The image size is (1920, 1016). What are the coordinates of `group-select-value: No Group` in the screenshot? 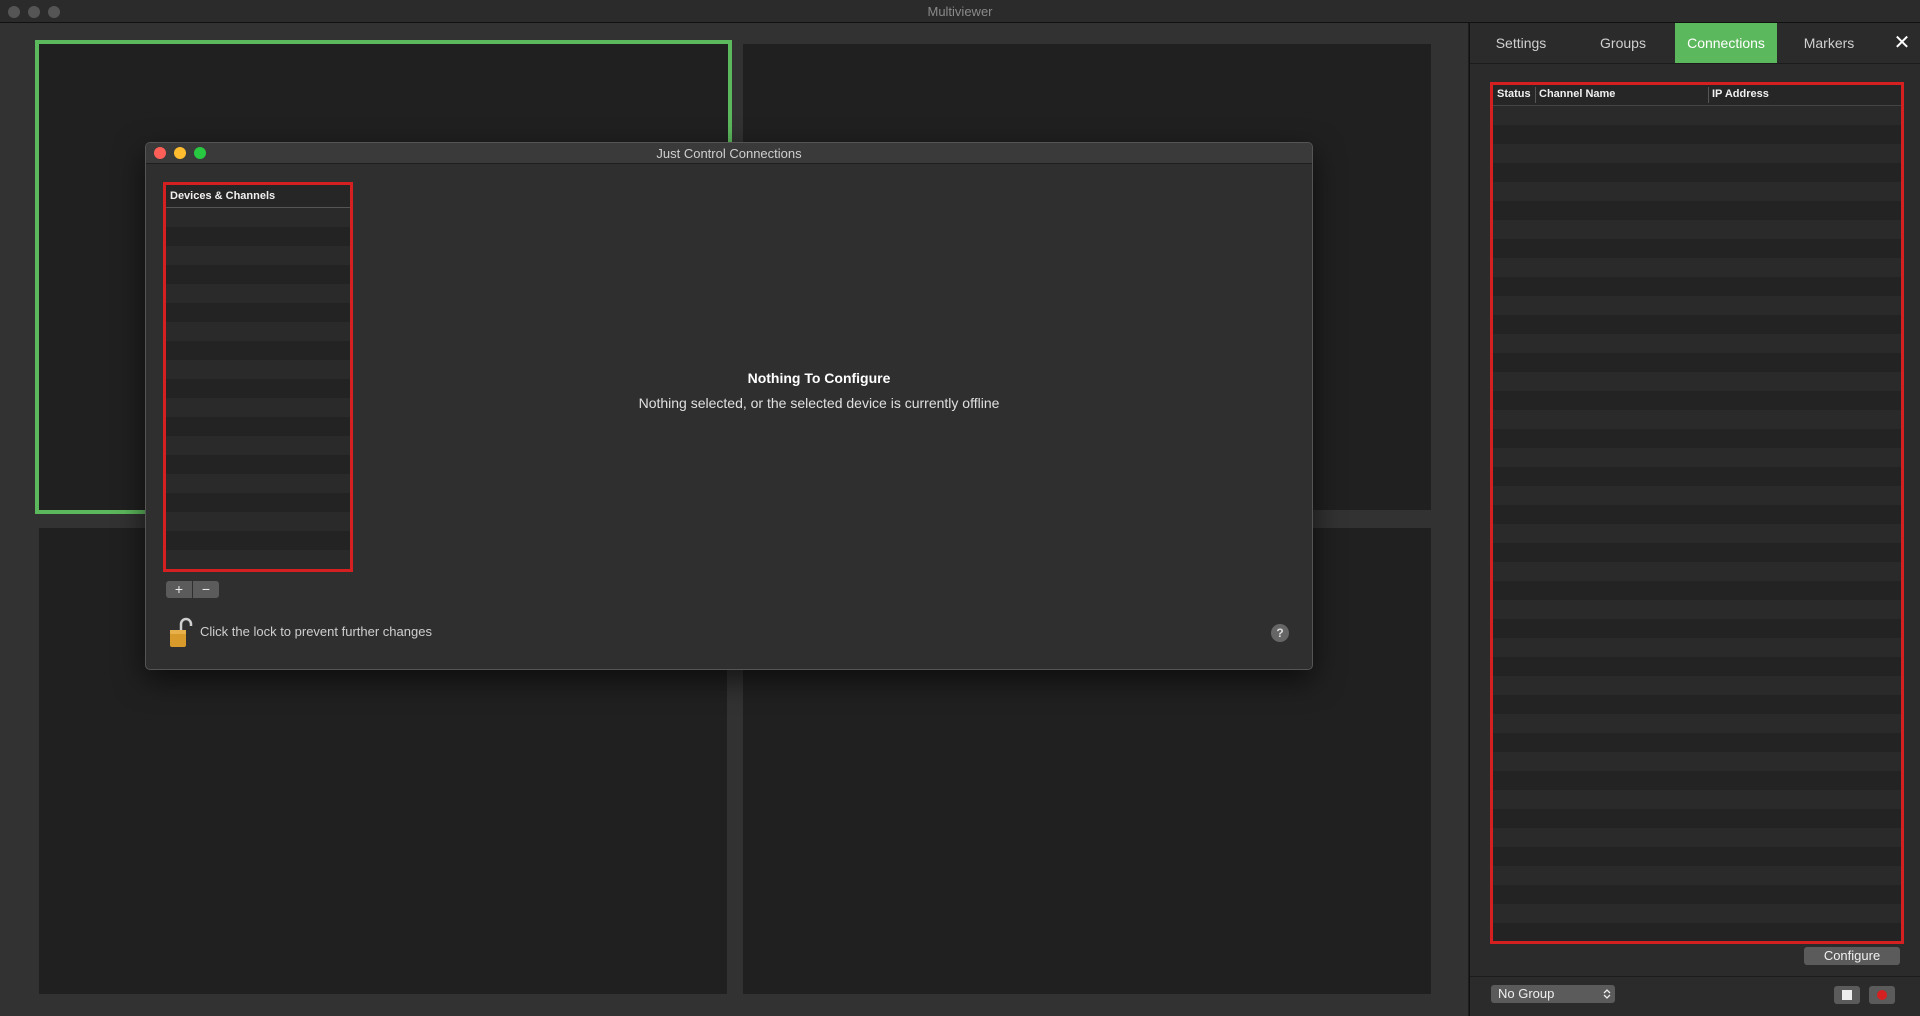 It's located at (1526, 993).